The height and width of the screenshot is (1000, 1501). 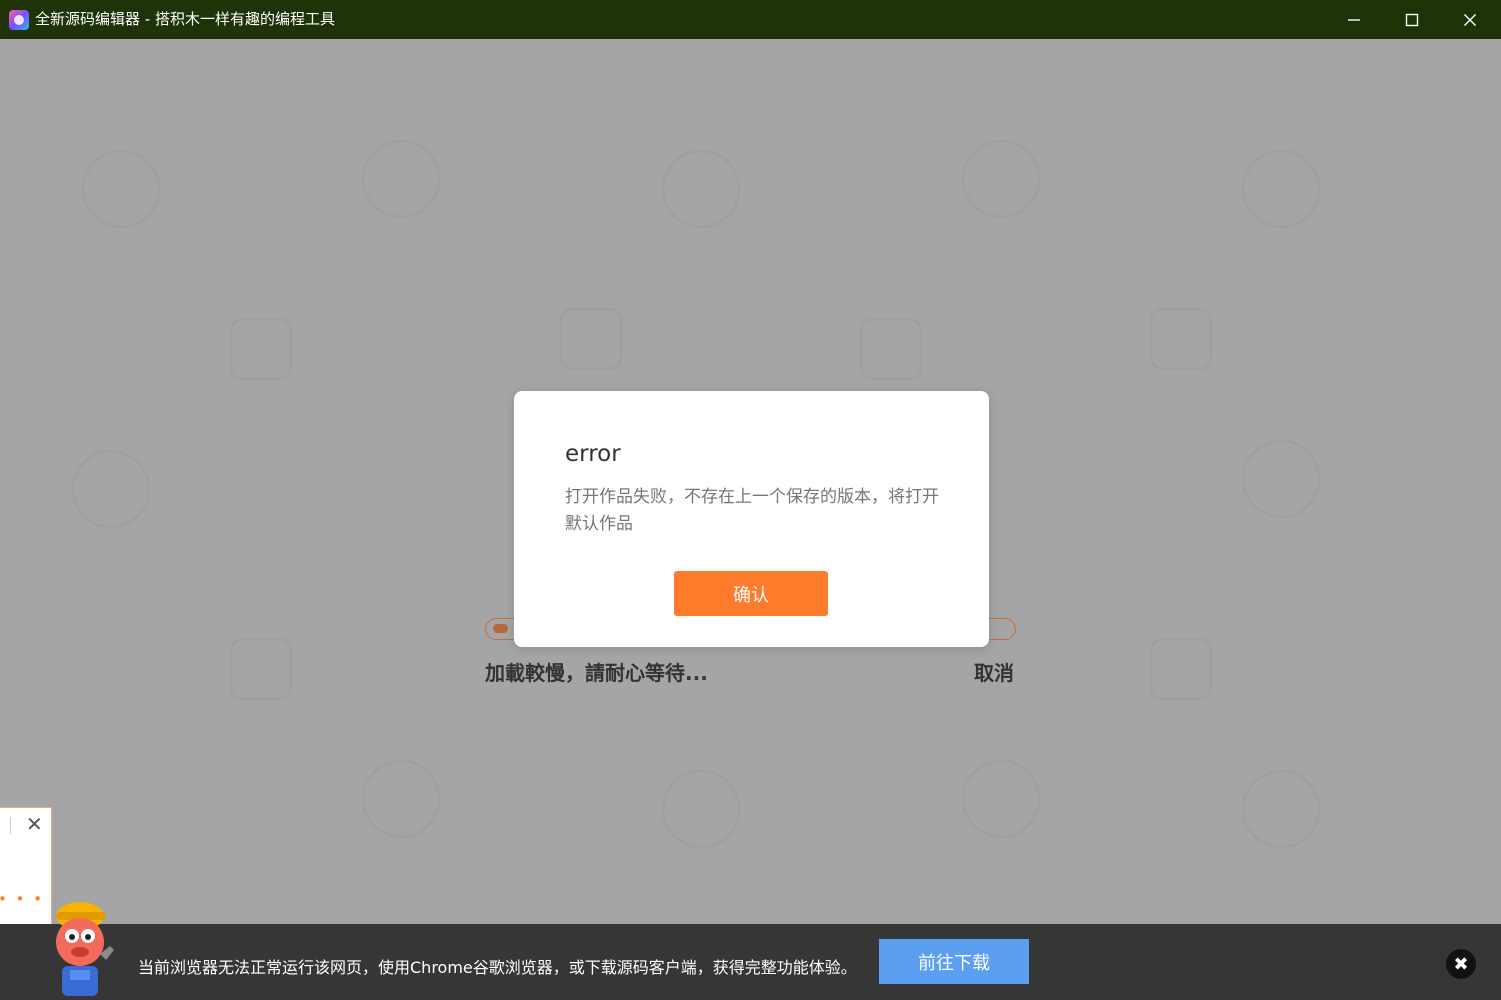 I want to click on close-icon, so click(x=1470, y=19).